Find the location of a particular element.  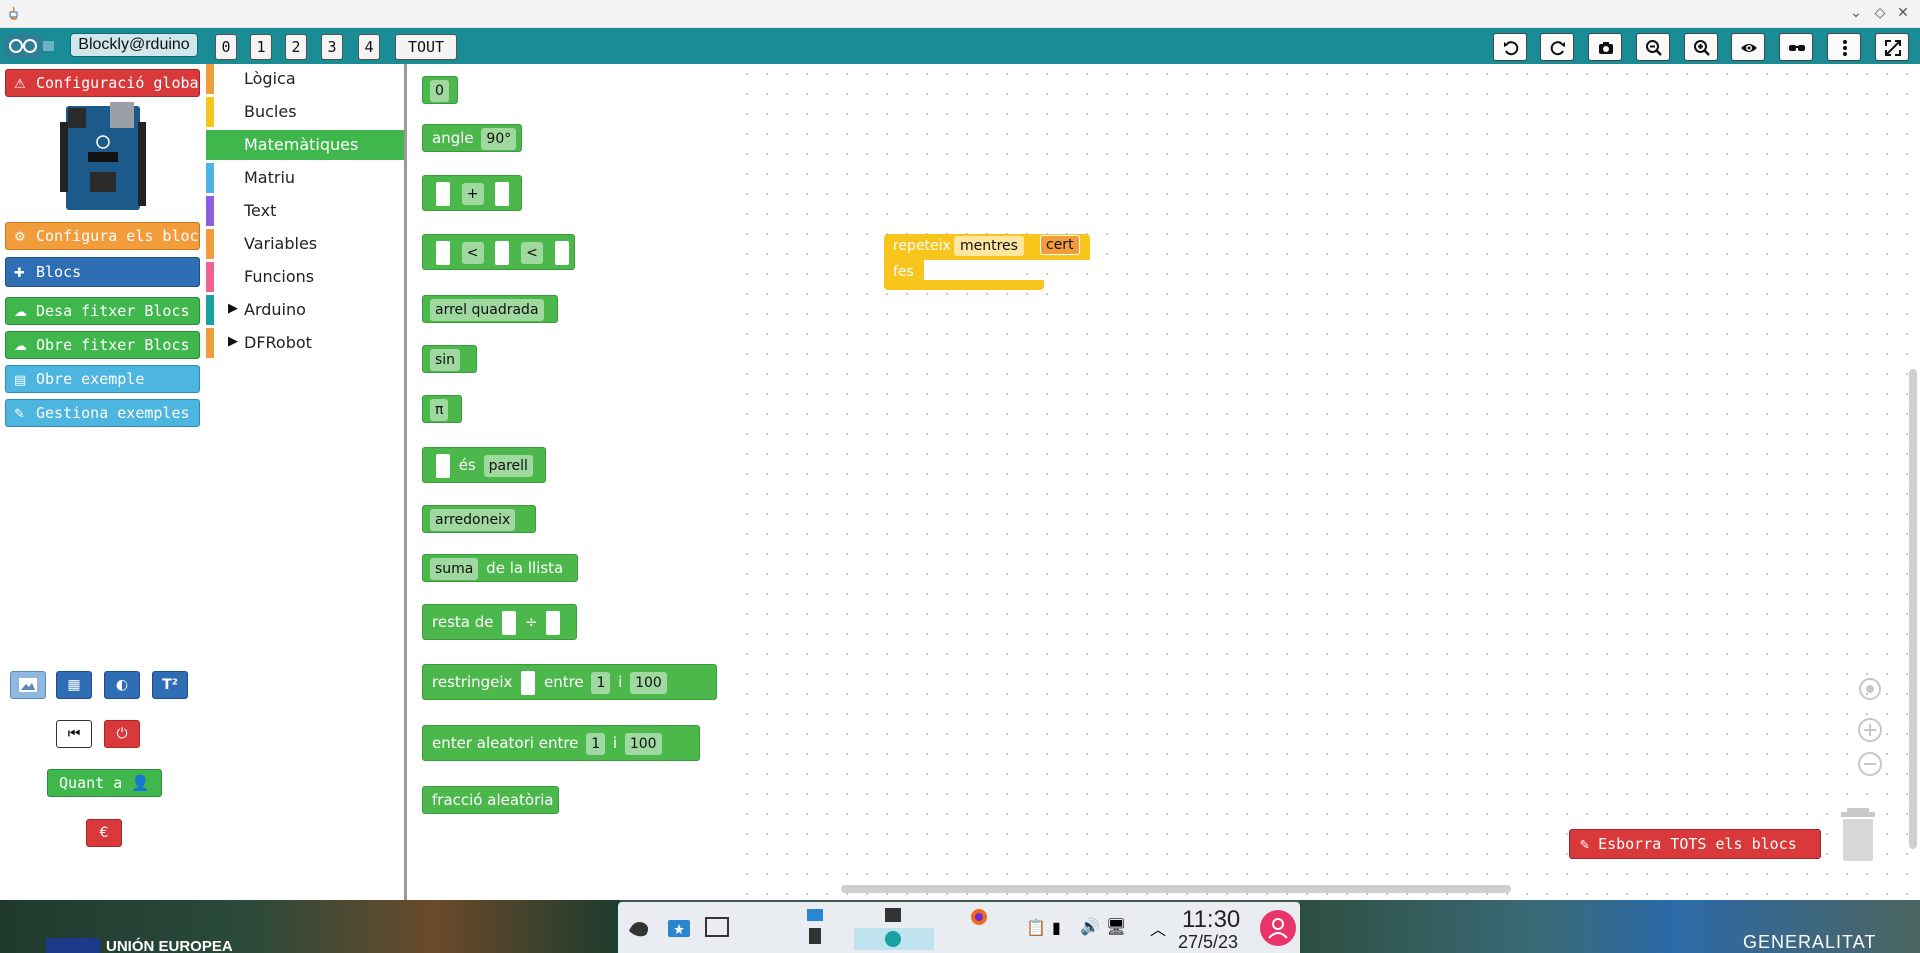

category-logic: Lògica is located at coordinates (305, 79).